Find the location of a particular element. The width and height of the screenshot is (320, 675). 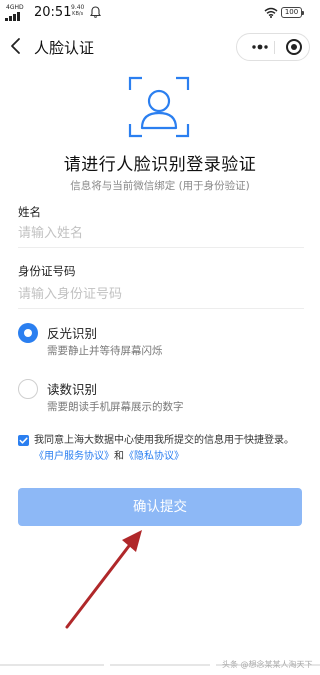

agreement-checkbox is located at coordinates (23, 440).